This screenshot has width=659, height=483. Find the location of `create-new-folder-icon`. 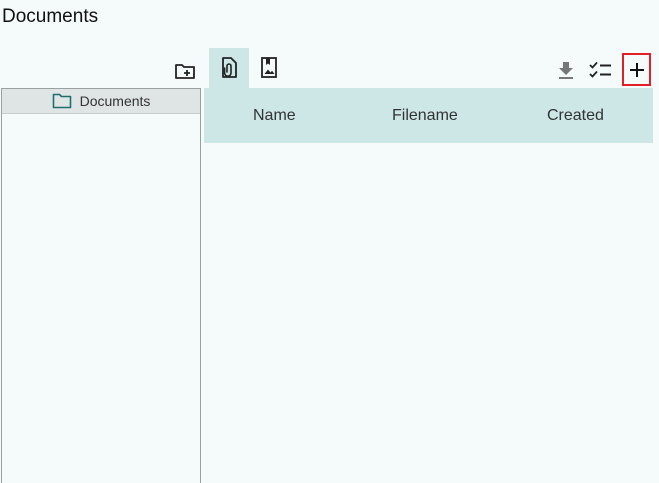

create-new-folder-icon is located at coordinates (185, 71).